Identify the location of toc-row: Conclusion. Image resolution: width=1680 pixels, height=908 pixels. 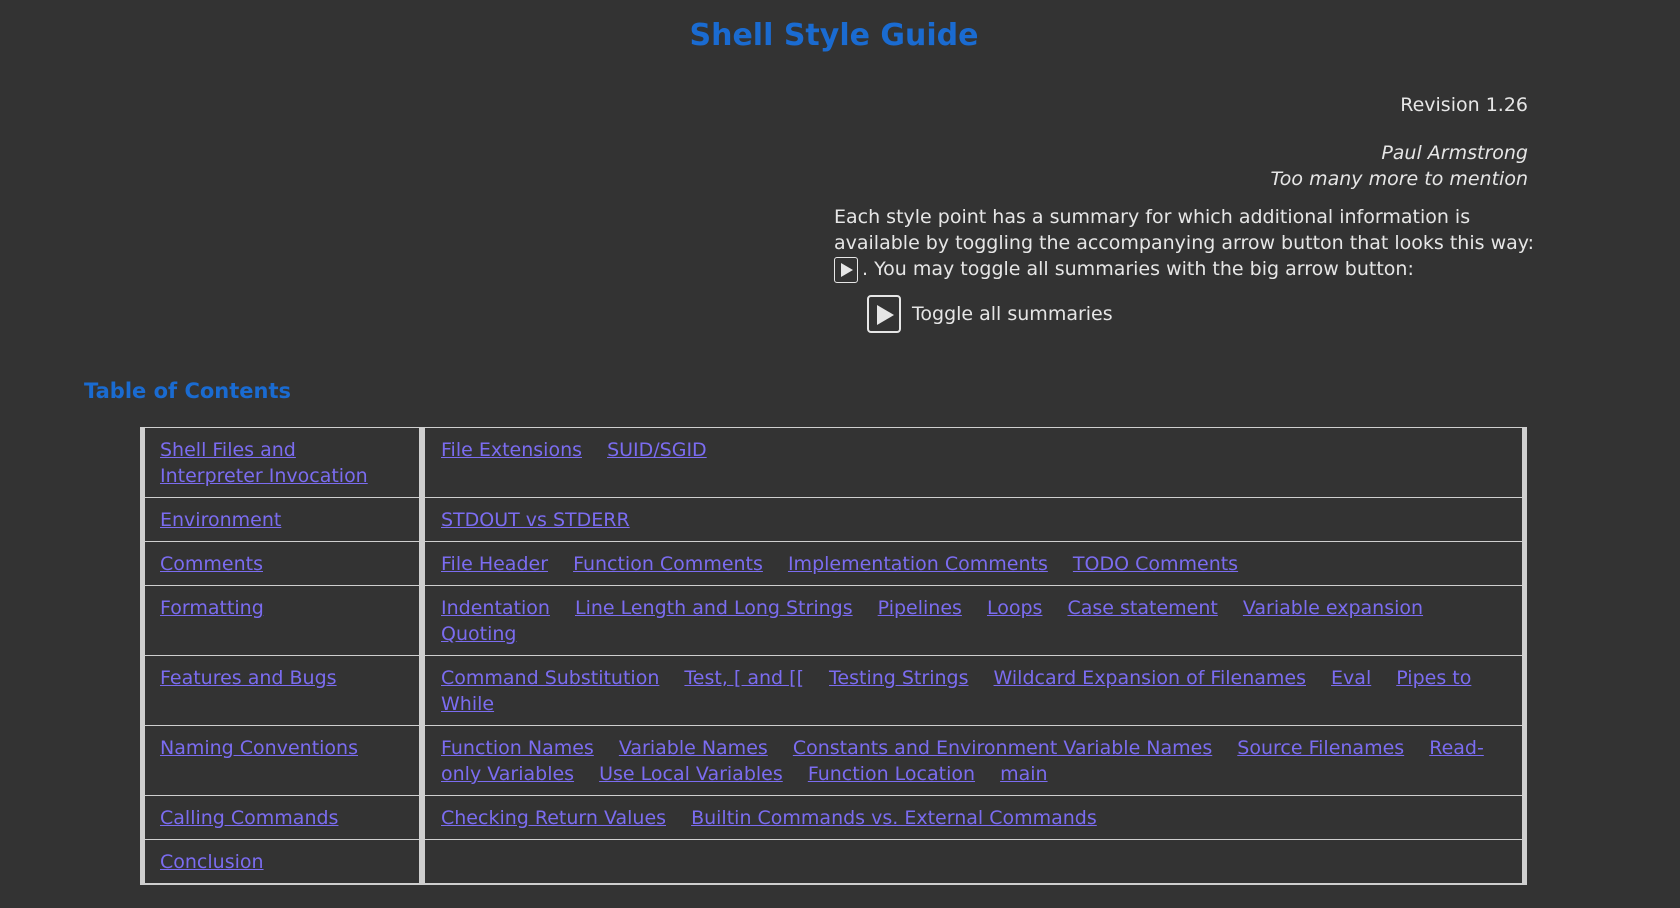
(833, 862).